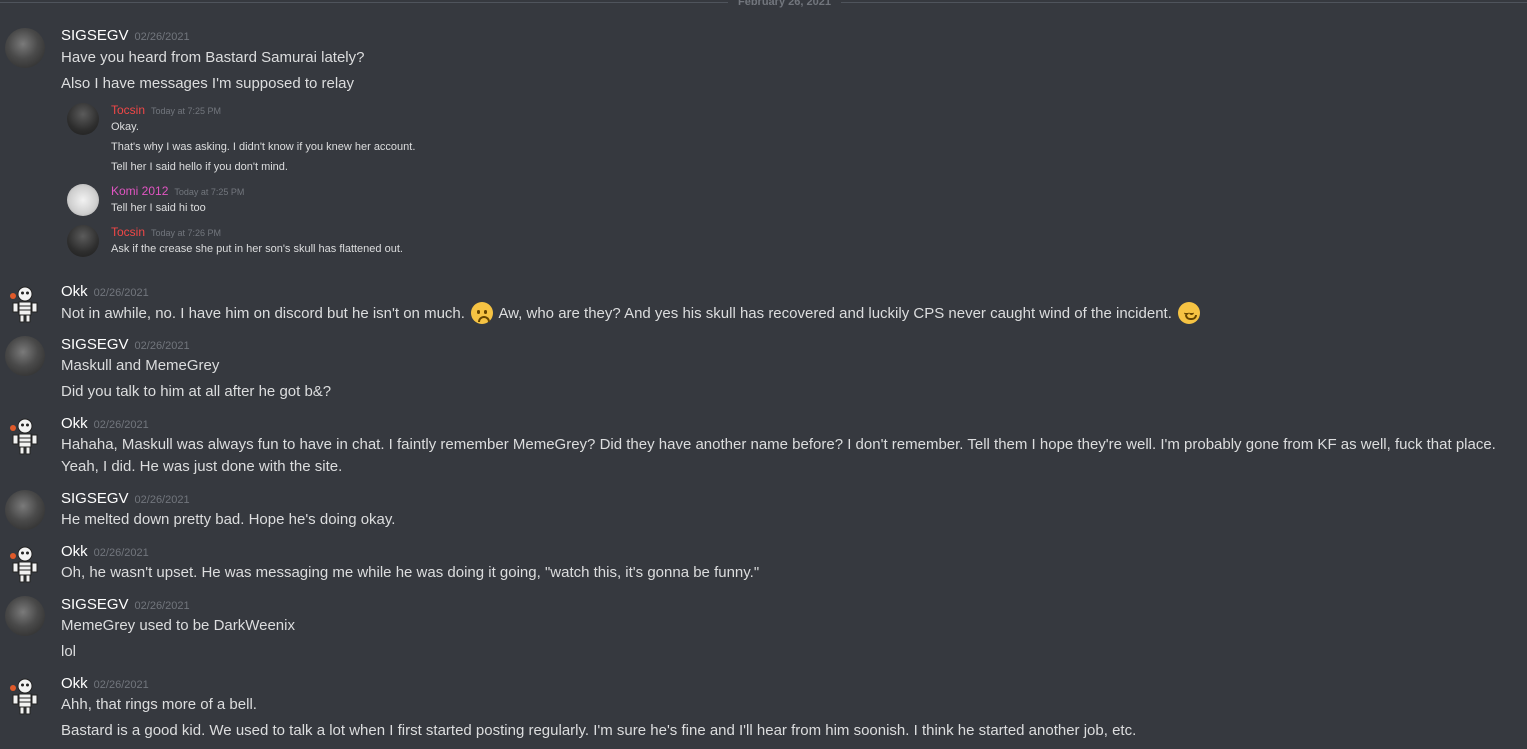 The image size is (1527, 749). What do you see at coordinates (186, 233) in the screenshot?
I see `timestamp: Today at 7:26 PM` at bounding box center [186, 233].